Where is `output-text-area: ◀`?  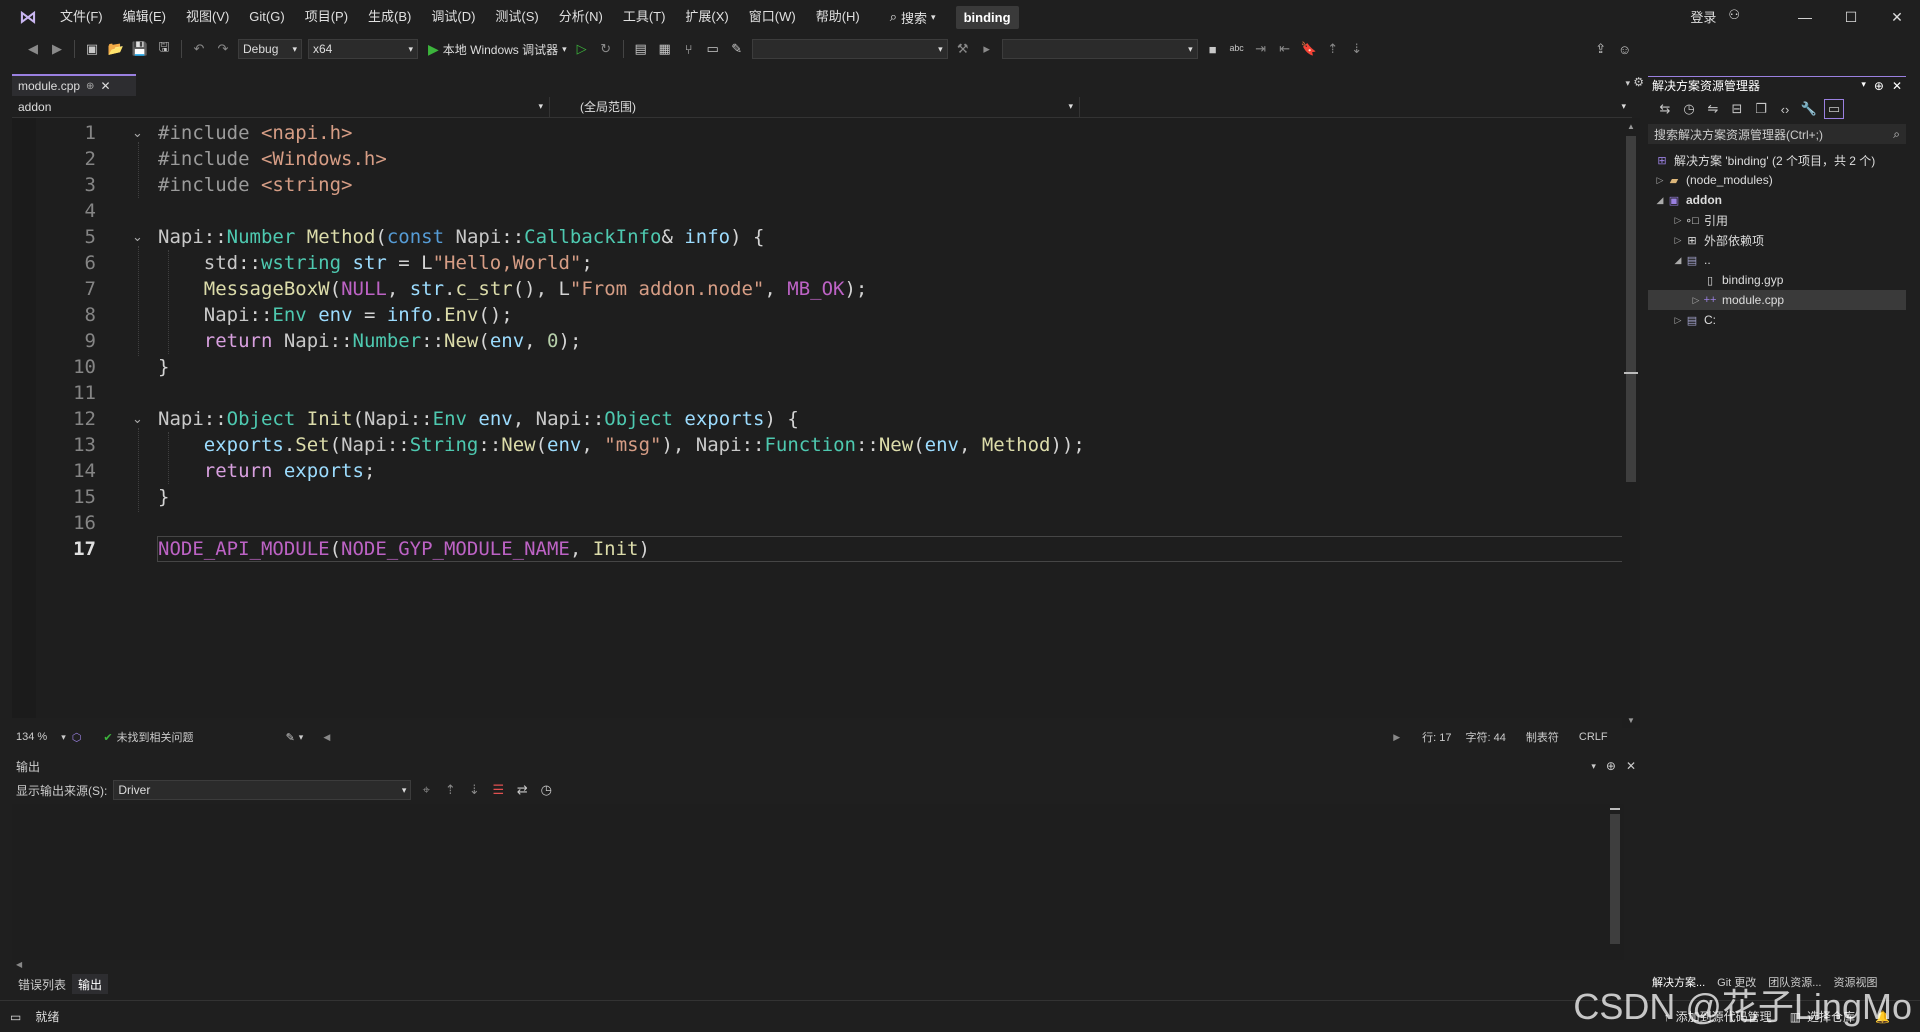 output-text-area: ◀ is located at coordinates (818, 886).